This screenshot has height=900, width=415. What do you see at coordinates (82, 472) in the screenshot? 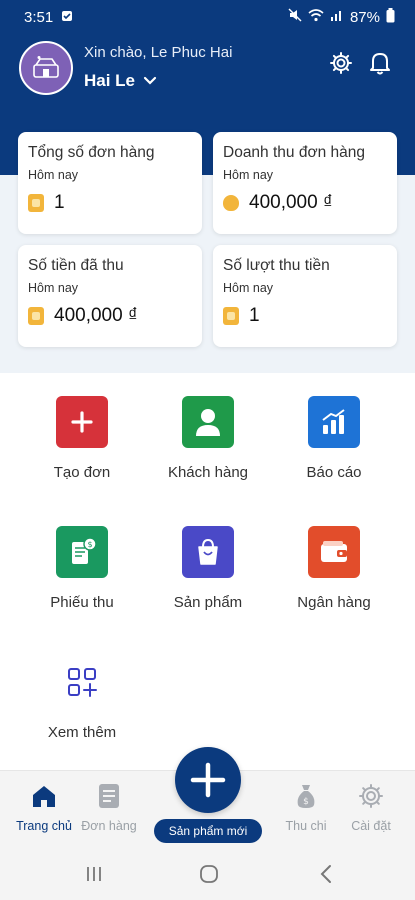
I see `menu-label: Tạo đơn` at bounding box center [82, 472].